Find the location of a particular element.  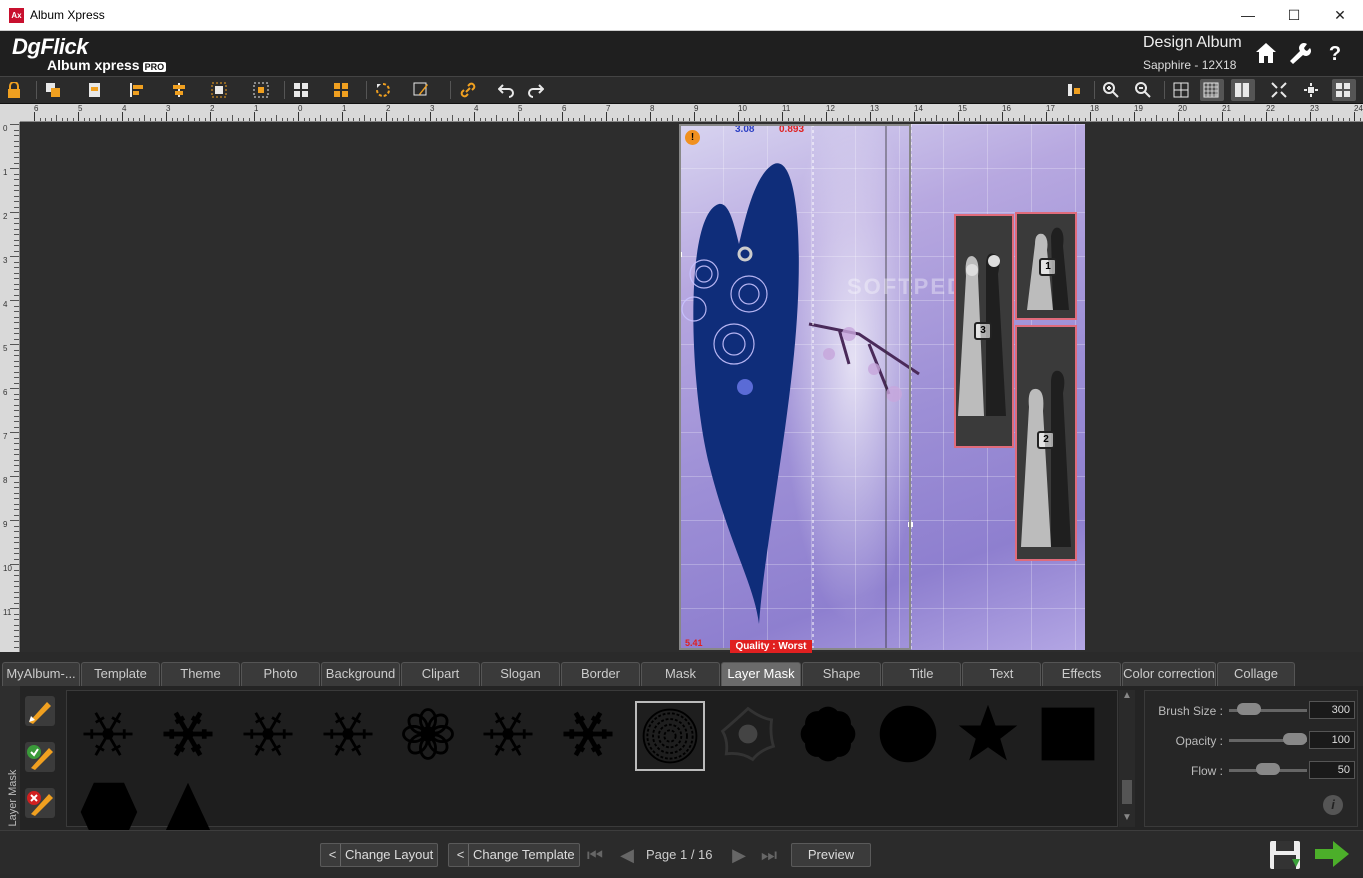

scroll-down-icon: ▼ is located at coordinates (1127, 819).